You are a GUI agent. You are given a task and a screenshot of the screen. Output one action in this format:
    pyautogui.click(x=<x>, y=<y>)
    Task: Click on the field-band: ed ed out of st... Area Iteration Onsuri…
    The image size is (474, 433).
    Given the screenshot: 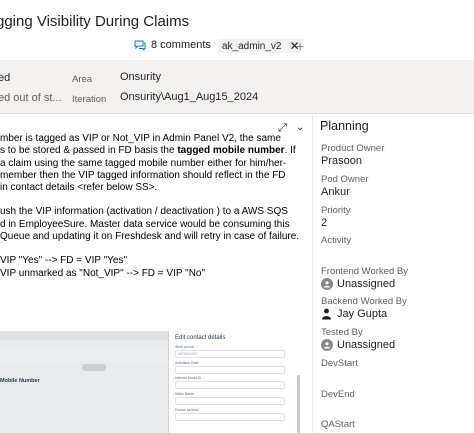 What is the action you would take?
    pyautogui.click(x=237, y=87)
    